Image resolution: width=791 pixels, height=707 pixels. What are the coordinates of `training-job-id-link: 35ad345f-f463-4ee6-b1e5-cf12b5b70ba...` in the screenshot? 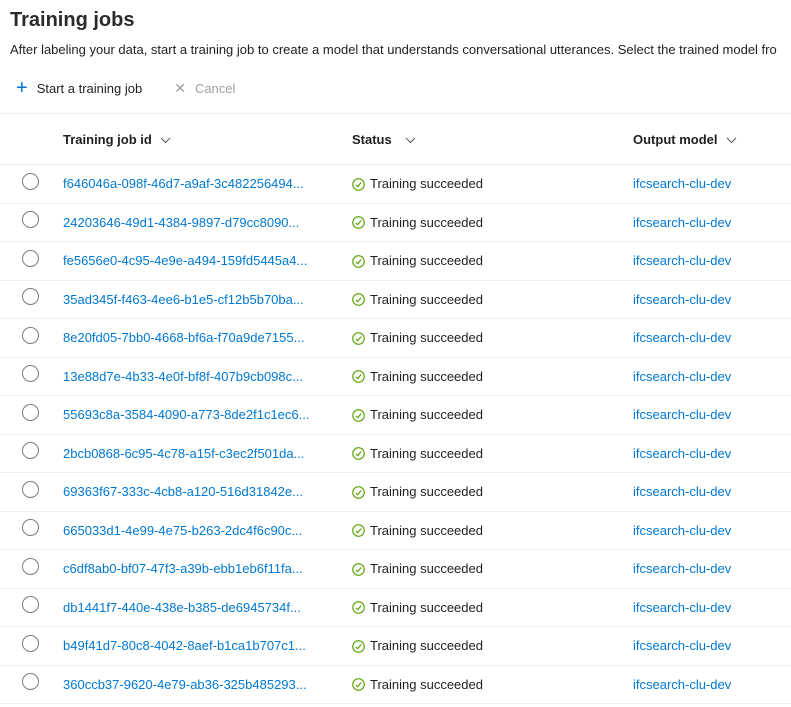 It's located at (183, 299).